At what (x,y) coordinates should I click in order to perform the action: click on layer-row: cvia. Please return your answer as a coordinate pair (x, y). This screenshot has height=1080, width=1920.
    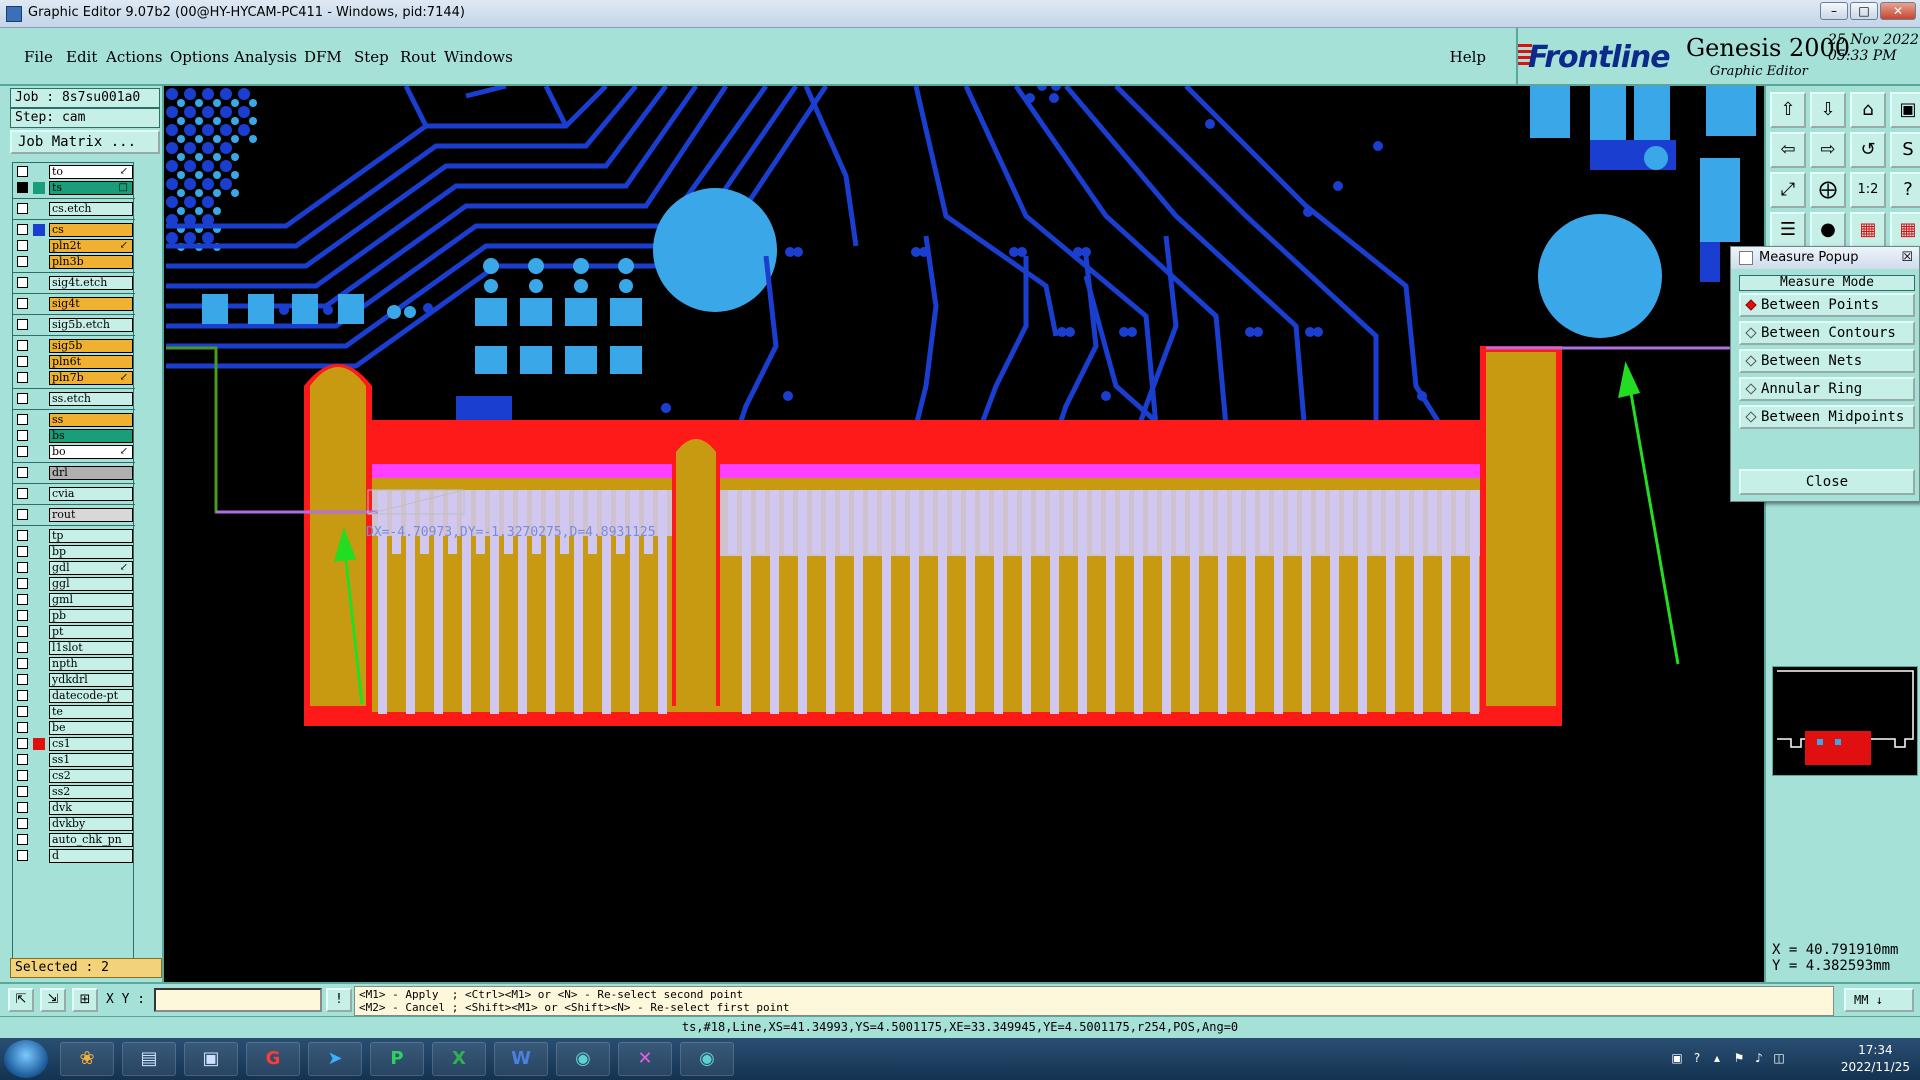
    Looking at the image, I should click on (74, 494).